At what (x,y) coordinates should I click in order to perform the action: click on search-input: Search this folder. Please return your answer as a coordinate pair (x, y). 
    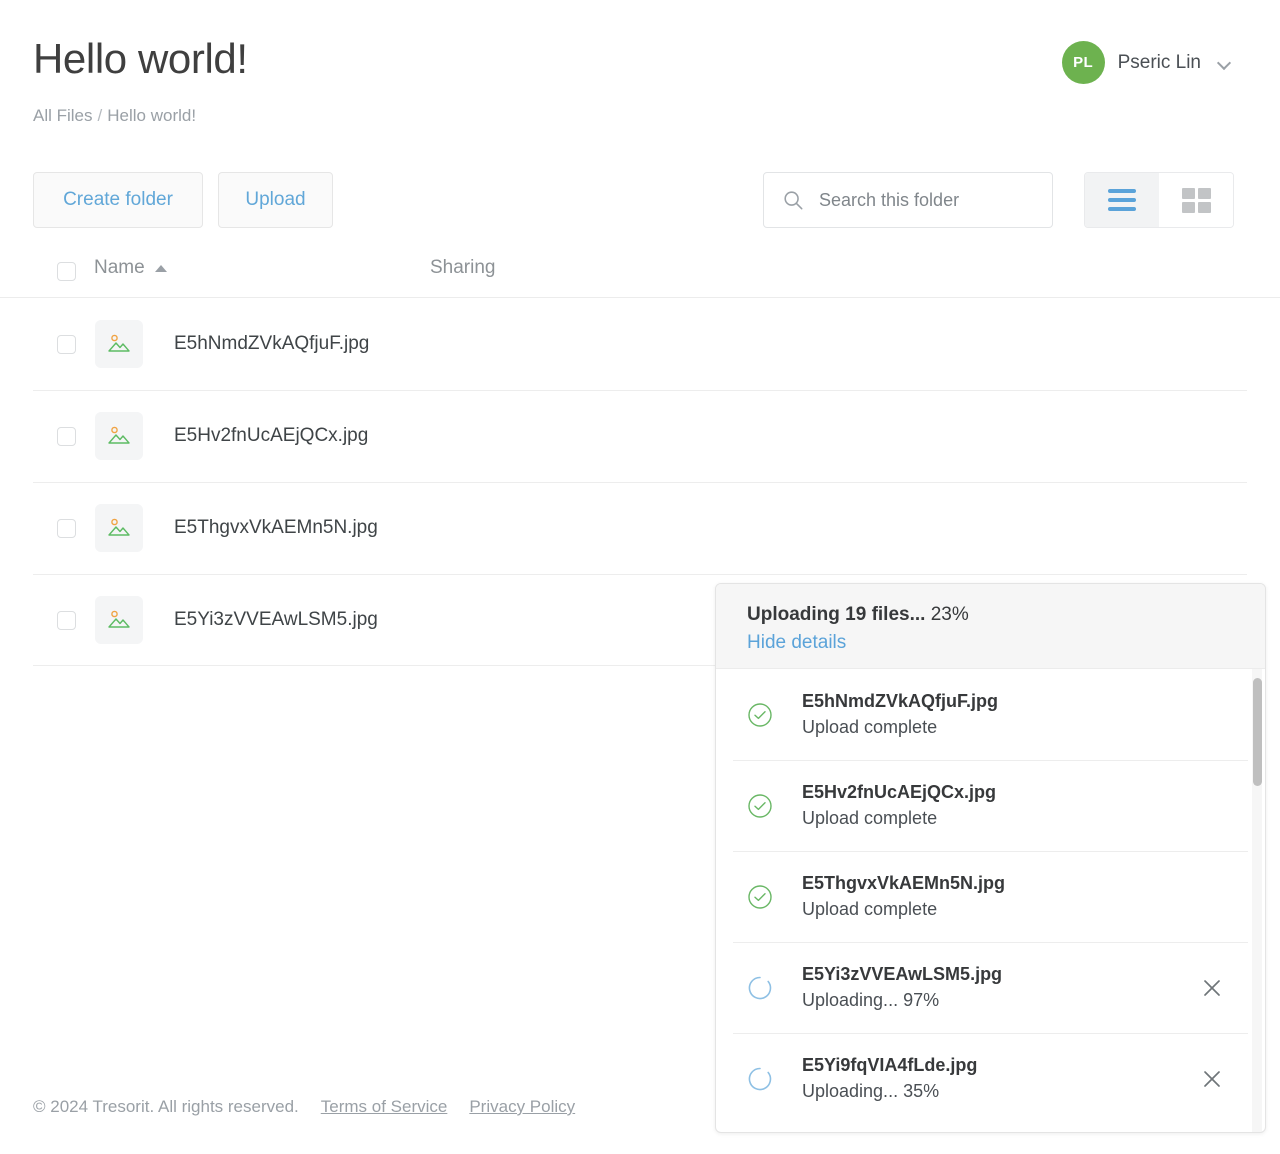
    Looking at the image, I should click on (908, 200).